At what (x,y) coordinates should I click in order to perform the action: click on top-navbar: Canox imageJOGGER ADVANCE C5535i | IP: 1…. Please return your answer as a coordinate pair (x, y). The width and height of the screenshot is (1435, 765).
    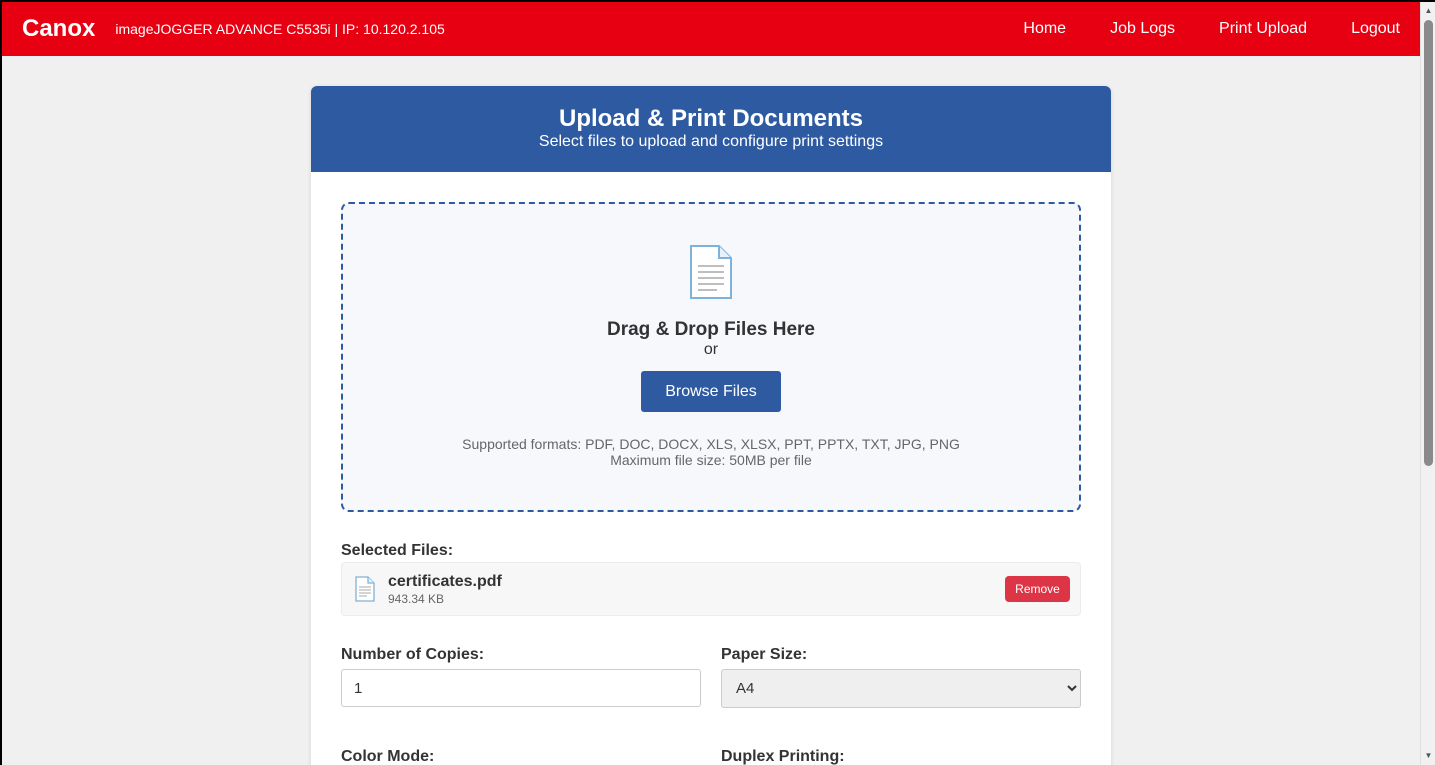
    Looking at the image, I should click on (711, 29).